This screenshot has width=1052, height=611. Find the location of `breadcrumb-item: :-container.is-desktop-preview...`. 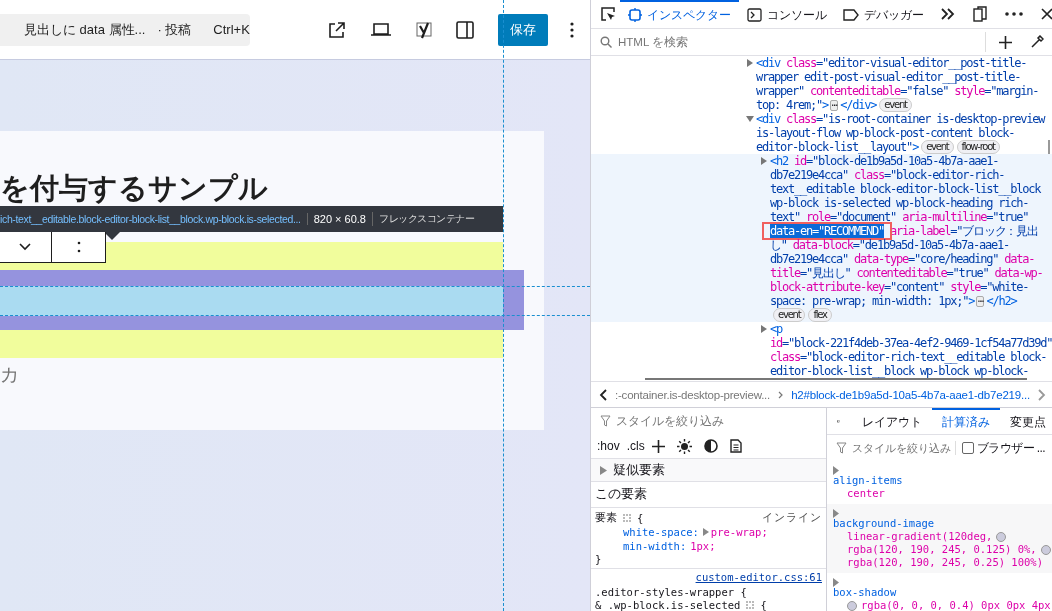

breadcrumb-item: :-container.is-desktop-preview... is located at coordinates (693, 394).